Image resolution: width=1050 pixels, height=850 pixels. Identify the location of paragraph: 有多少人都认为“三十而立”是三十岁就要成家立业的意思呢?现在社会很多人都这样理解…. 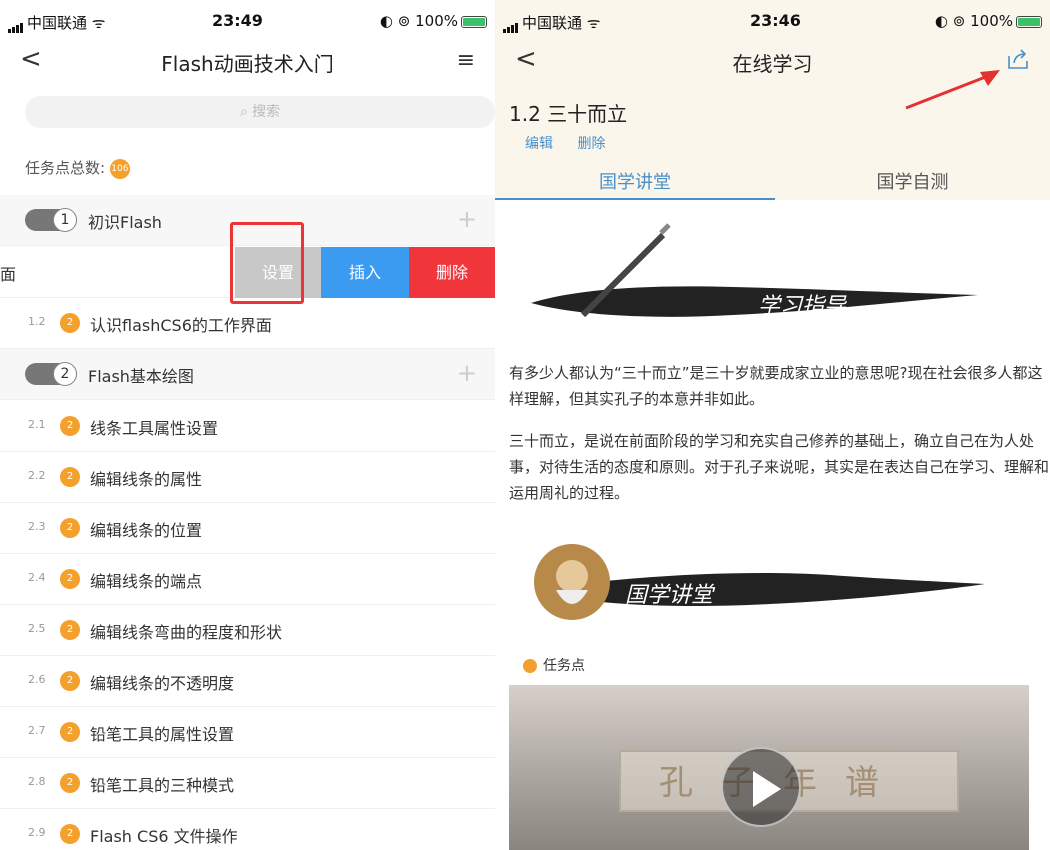
(776, 386).